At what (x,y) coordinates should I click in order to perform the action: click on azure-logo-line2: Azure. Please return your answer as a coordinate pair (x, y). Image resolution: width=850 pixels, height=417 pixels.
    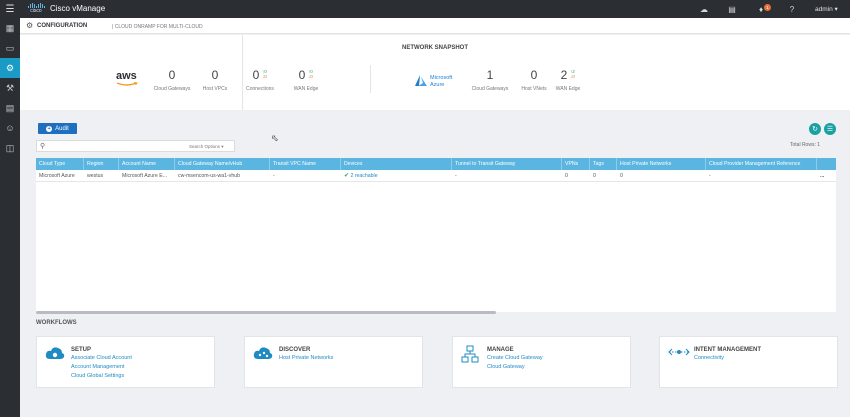
    Looking at the image, I should click on (437, 85).